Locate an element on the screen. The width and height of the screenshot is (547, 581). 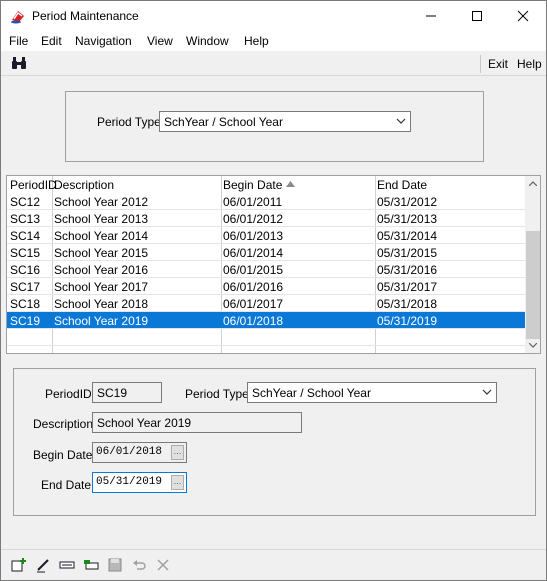
exit-button: Exit is located at coordinates (498, 64).